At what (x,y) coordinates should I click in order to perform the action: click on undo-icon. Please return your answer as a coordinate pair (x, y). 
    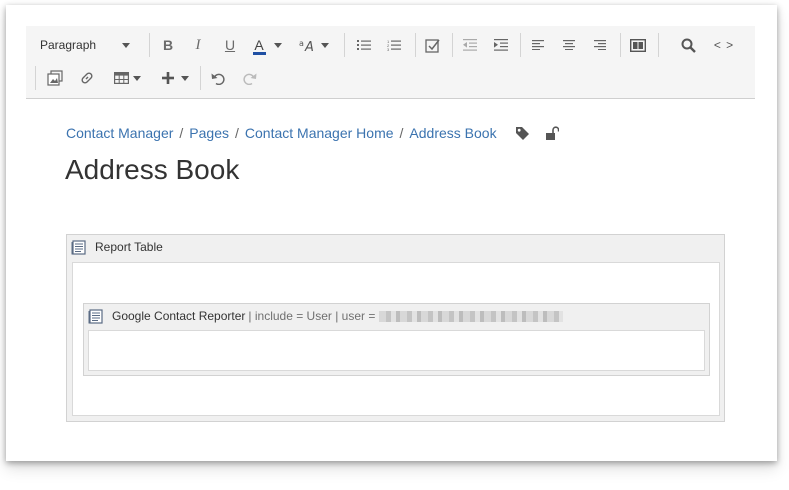
    Looking at the image, I should click on (218, 79).